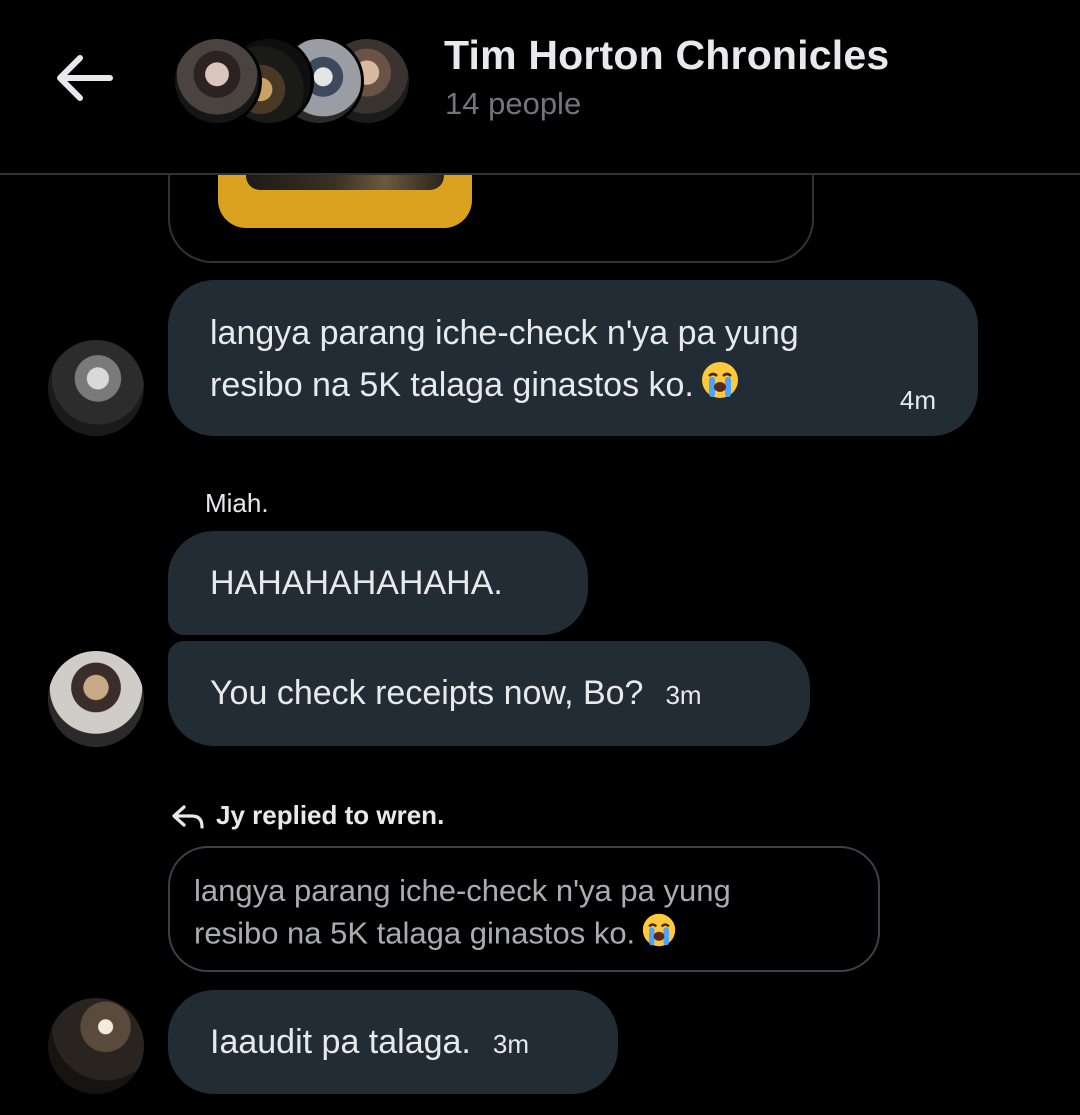  I want to click on arrow-left-icon, so click(85, 78).